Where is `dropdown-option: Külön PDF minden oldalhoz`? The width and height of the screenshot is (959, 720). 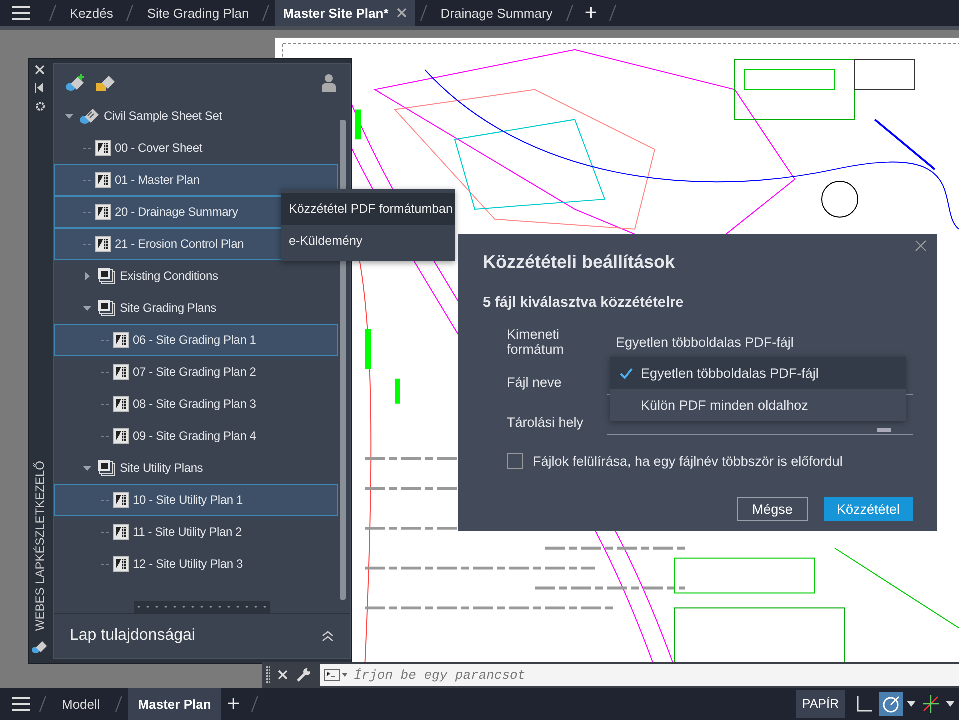 dropdown-option: Külön PDF minden oldalhoz is located at coordinates (758, 405).